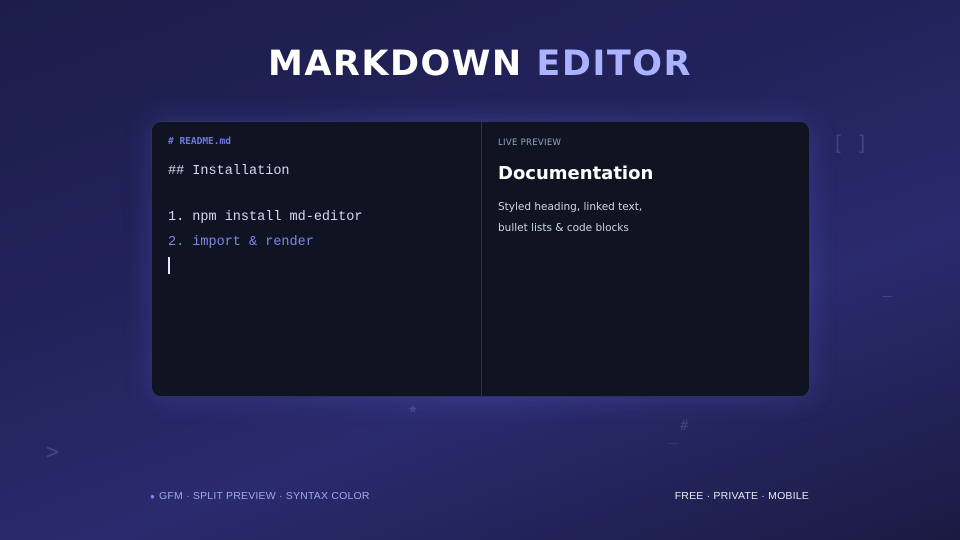 The image size is (960, 540). I want to click on underscore-decoration: _, so click(673, 436).